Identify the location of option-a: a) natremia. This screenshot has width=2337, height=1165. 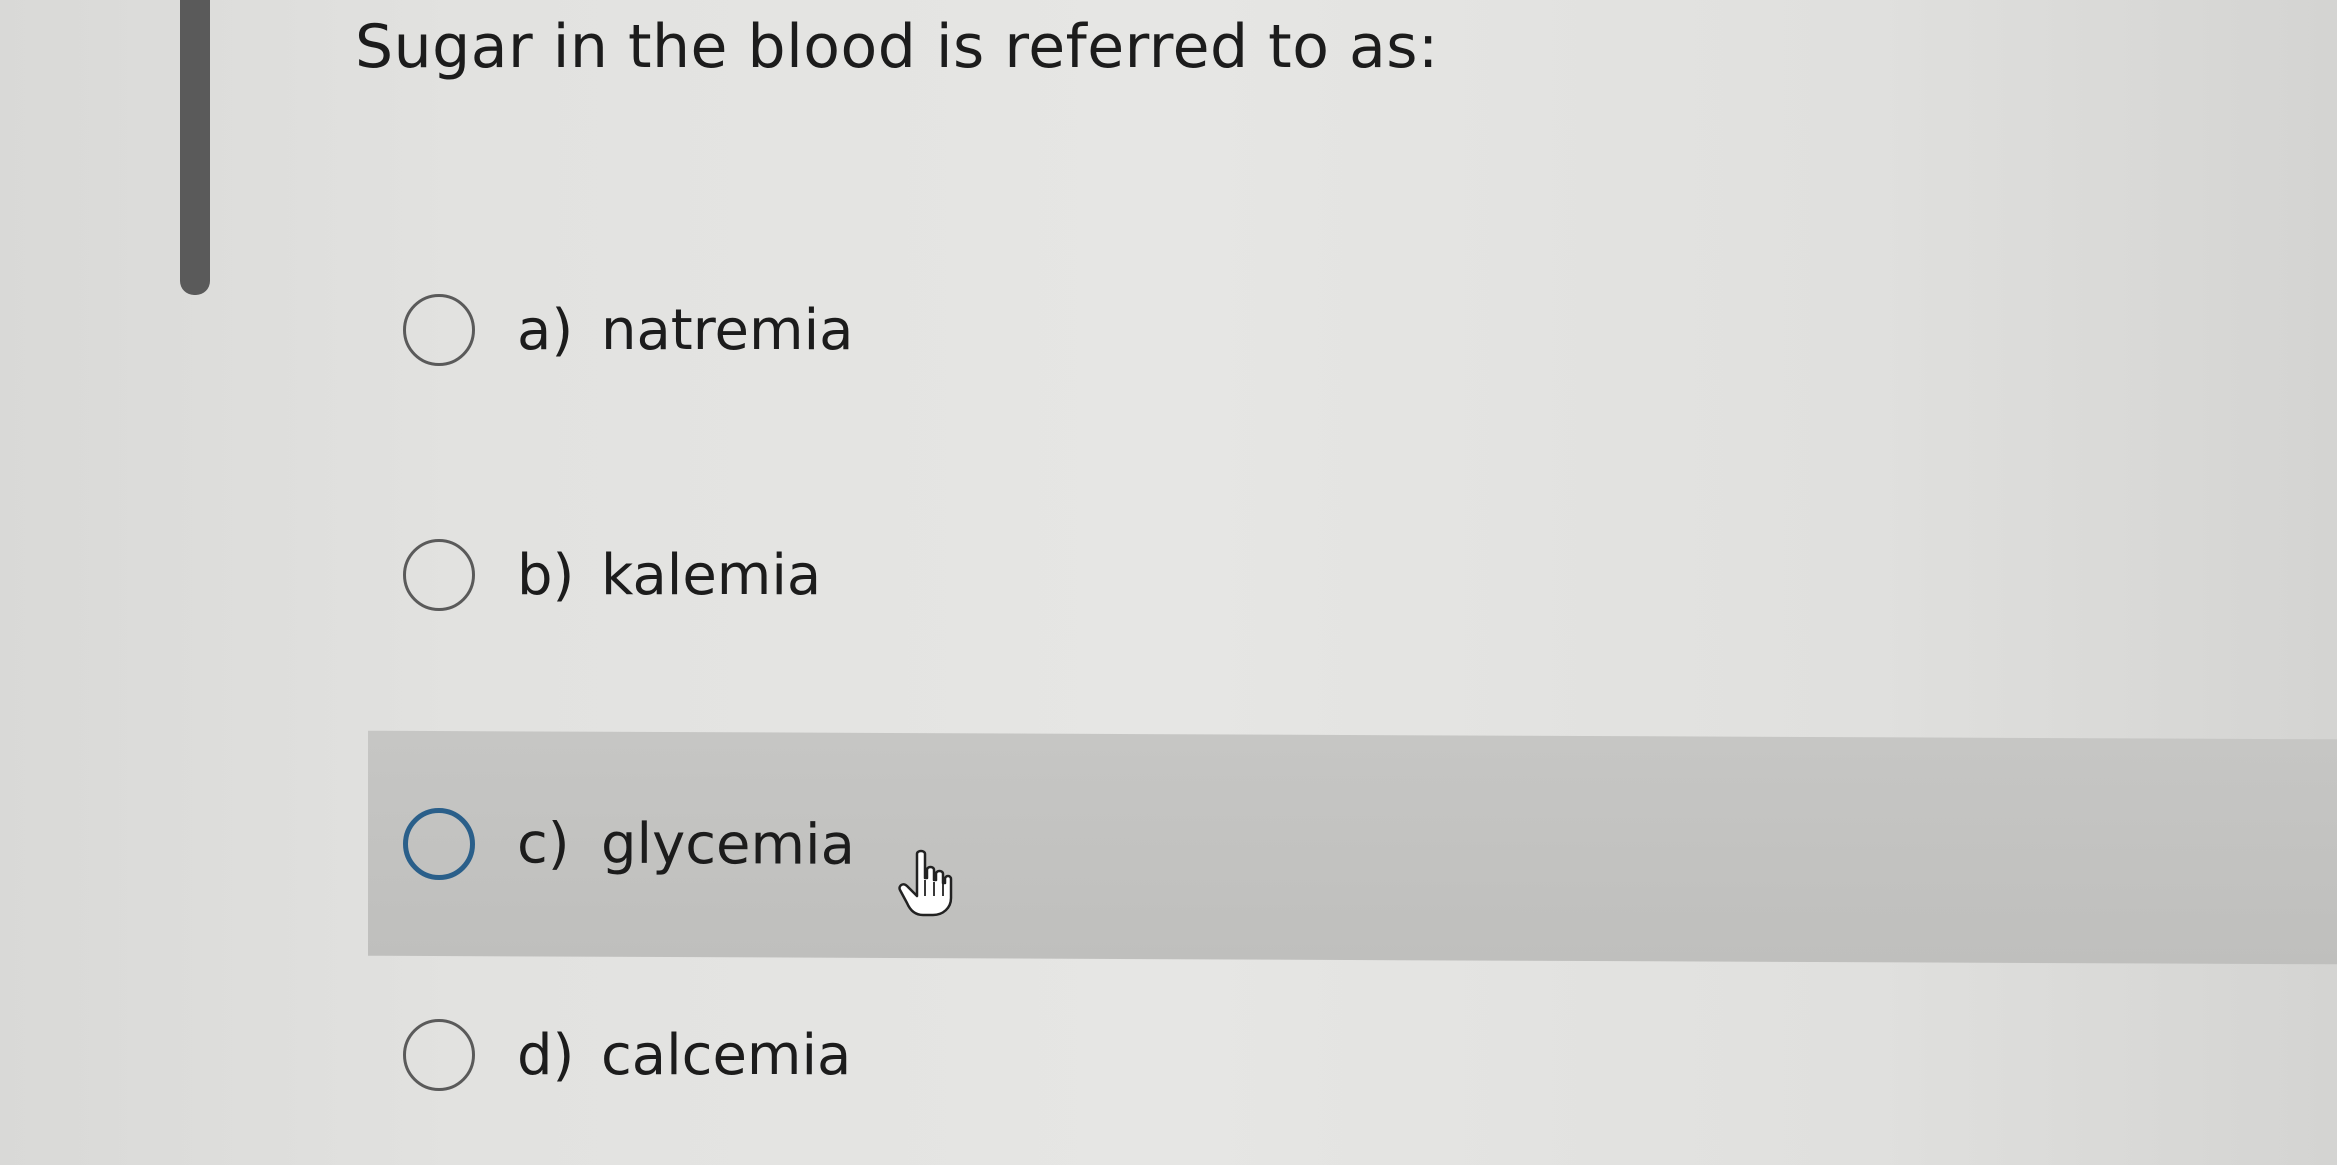
(1352, 330).